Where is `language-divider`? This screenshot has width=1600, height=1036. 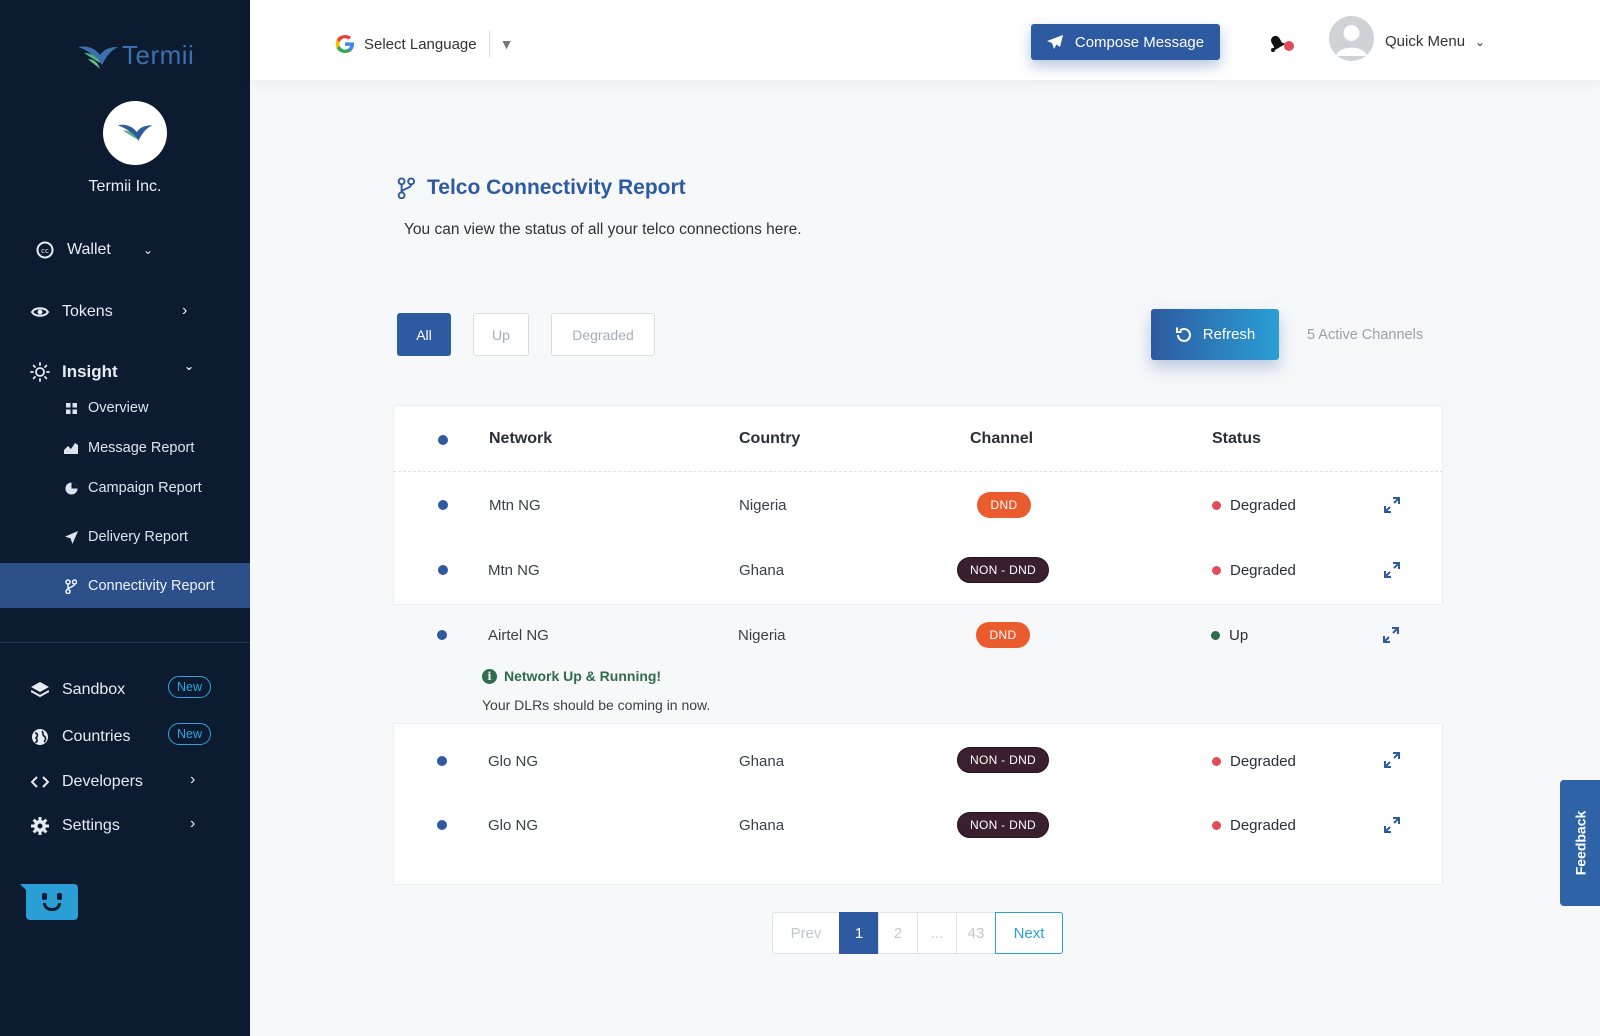
language-divider is located at coordinates (489, 44).